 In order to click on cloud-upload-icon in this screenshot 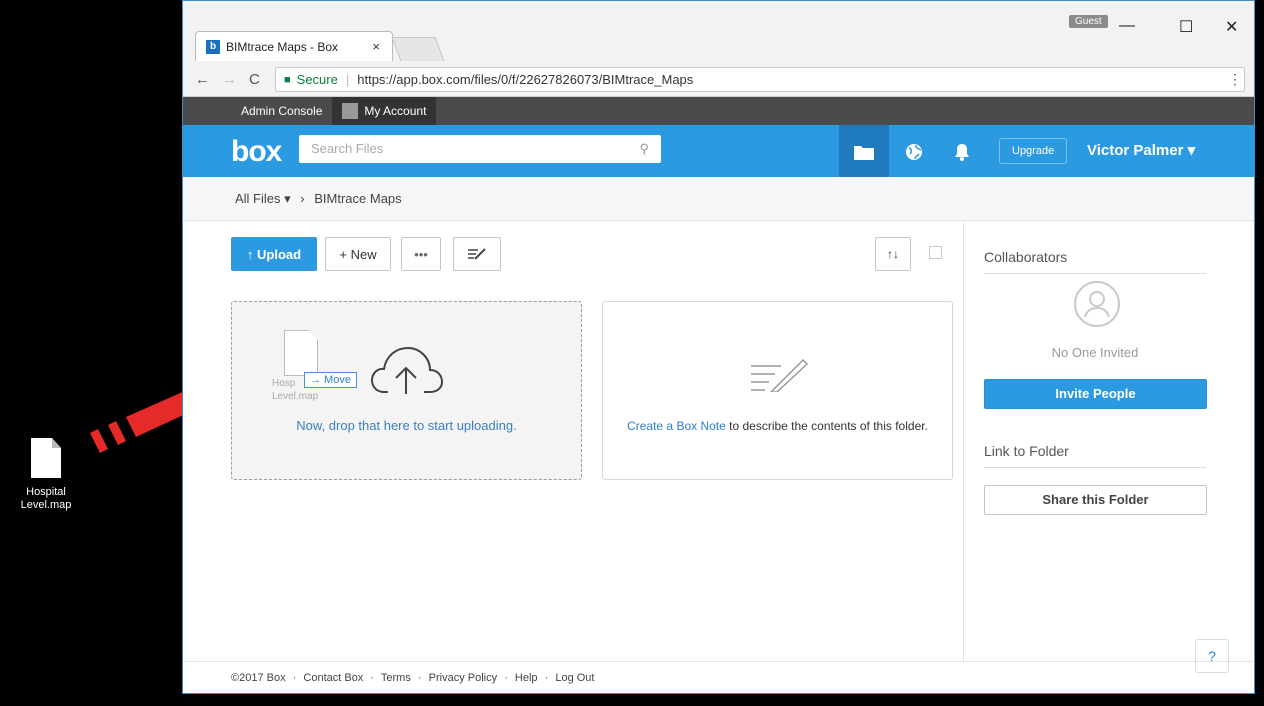, I will do `click(407, 370)`.